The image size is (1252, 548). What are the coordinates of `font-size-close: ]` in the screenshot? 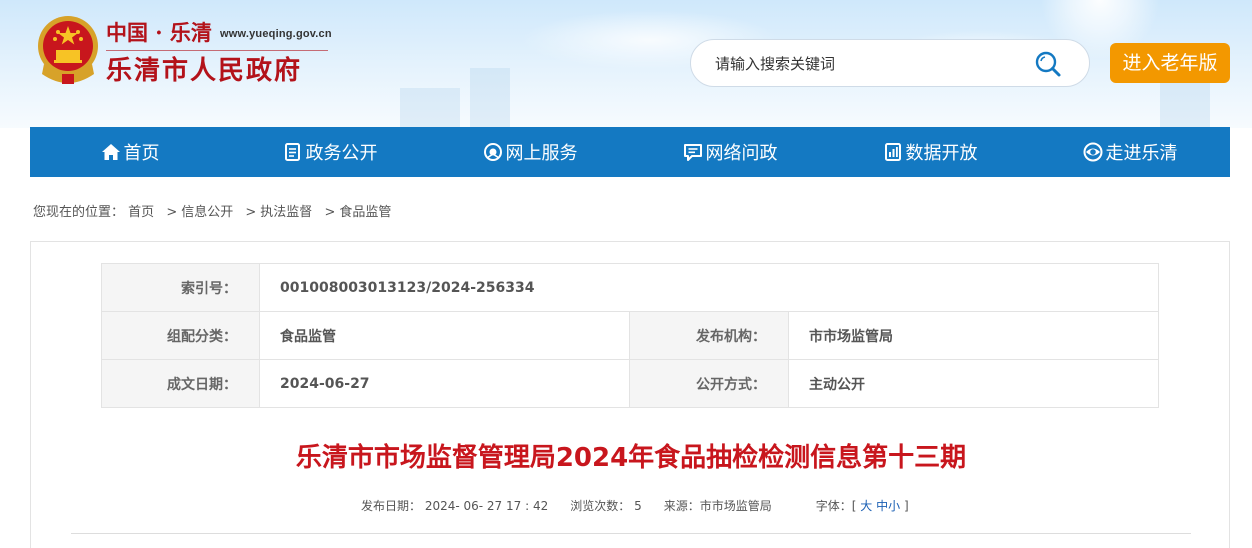 It's located at (906, 506).